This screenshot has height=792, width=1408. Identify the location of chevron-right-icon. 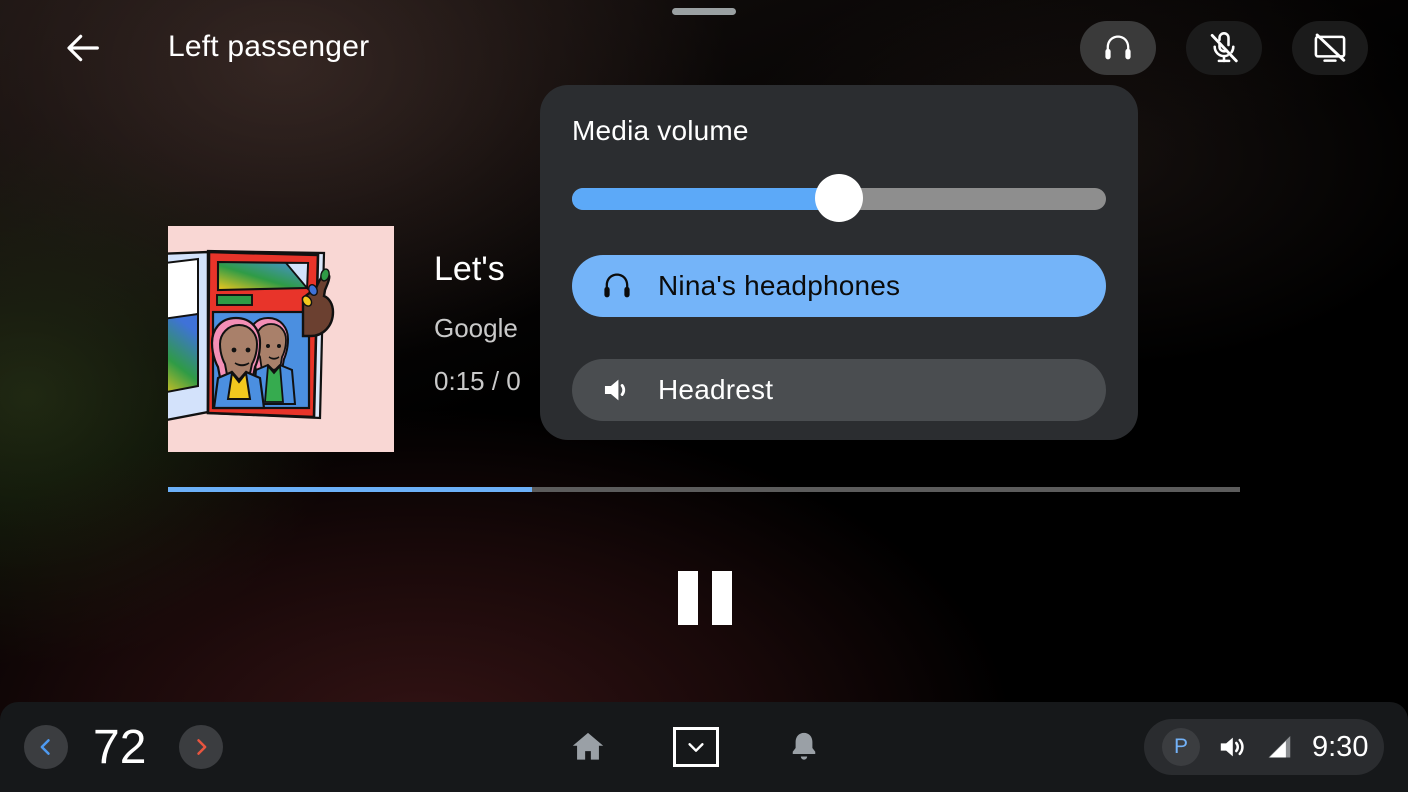
(201, 747).